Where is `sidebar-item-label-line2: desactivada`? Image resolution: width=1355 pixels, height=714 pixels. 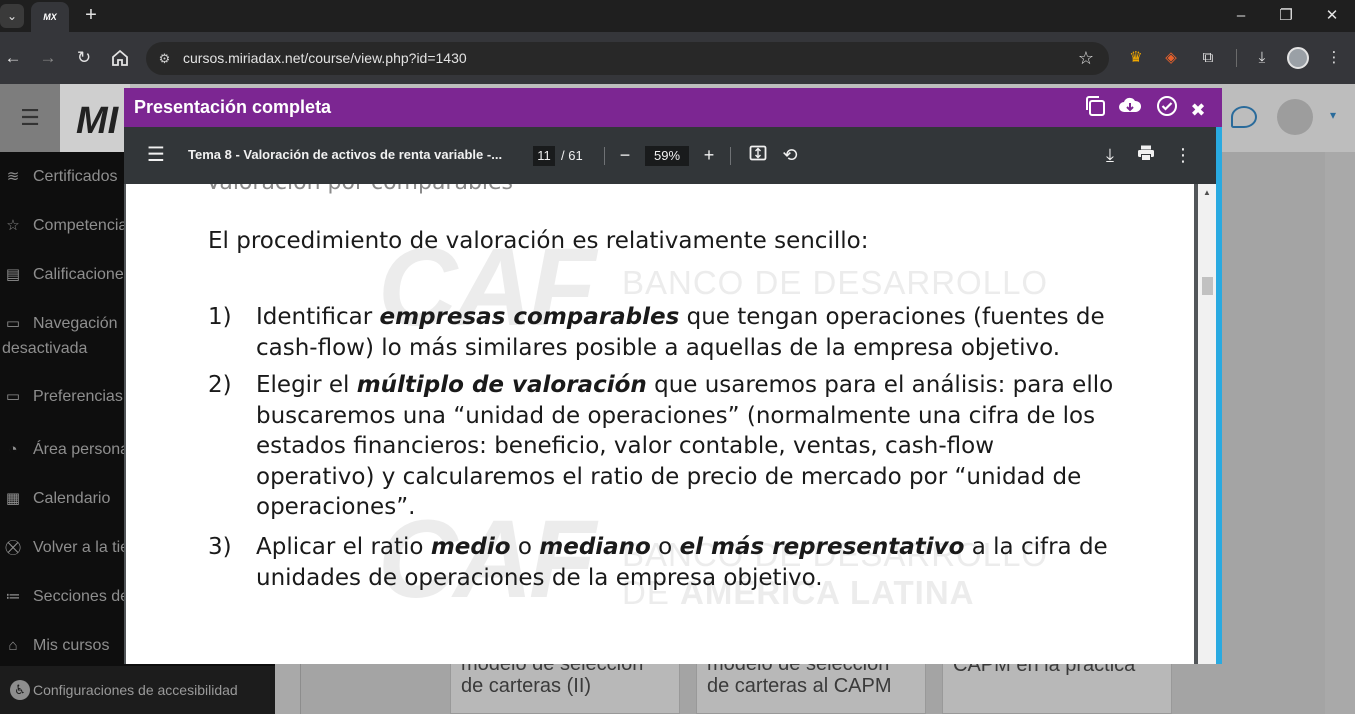 sidebar-item-label-line2: desactivada is located at coordinates (45, 348).